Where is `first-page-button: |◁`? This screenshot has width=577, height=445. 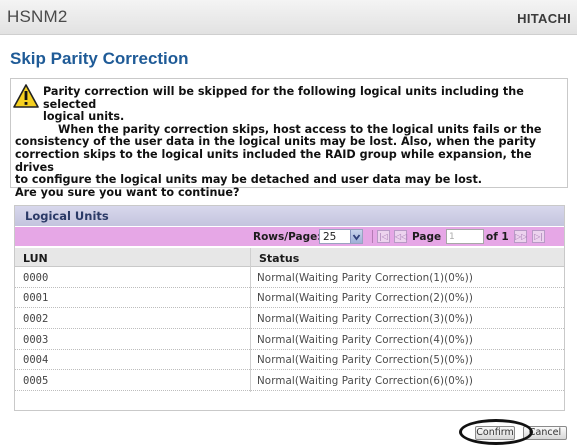
first-page-button: |◁ is located at coordinates (383, 236).